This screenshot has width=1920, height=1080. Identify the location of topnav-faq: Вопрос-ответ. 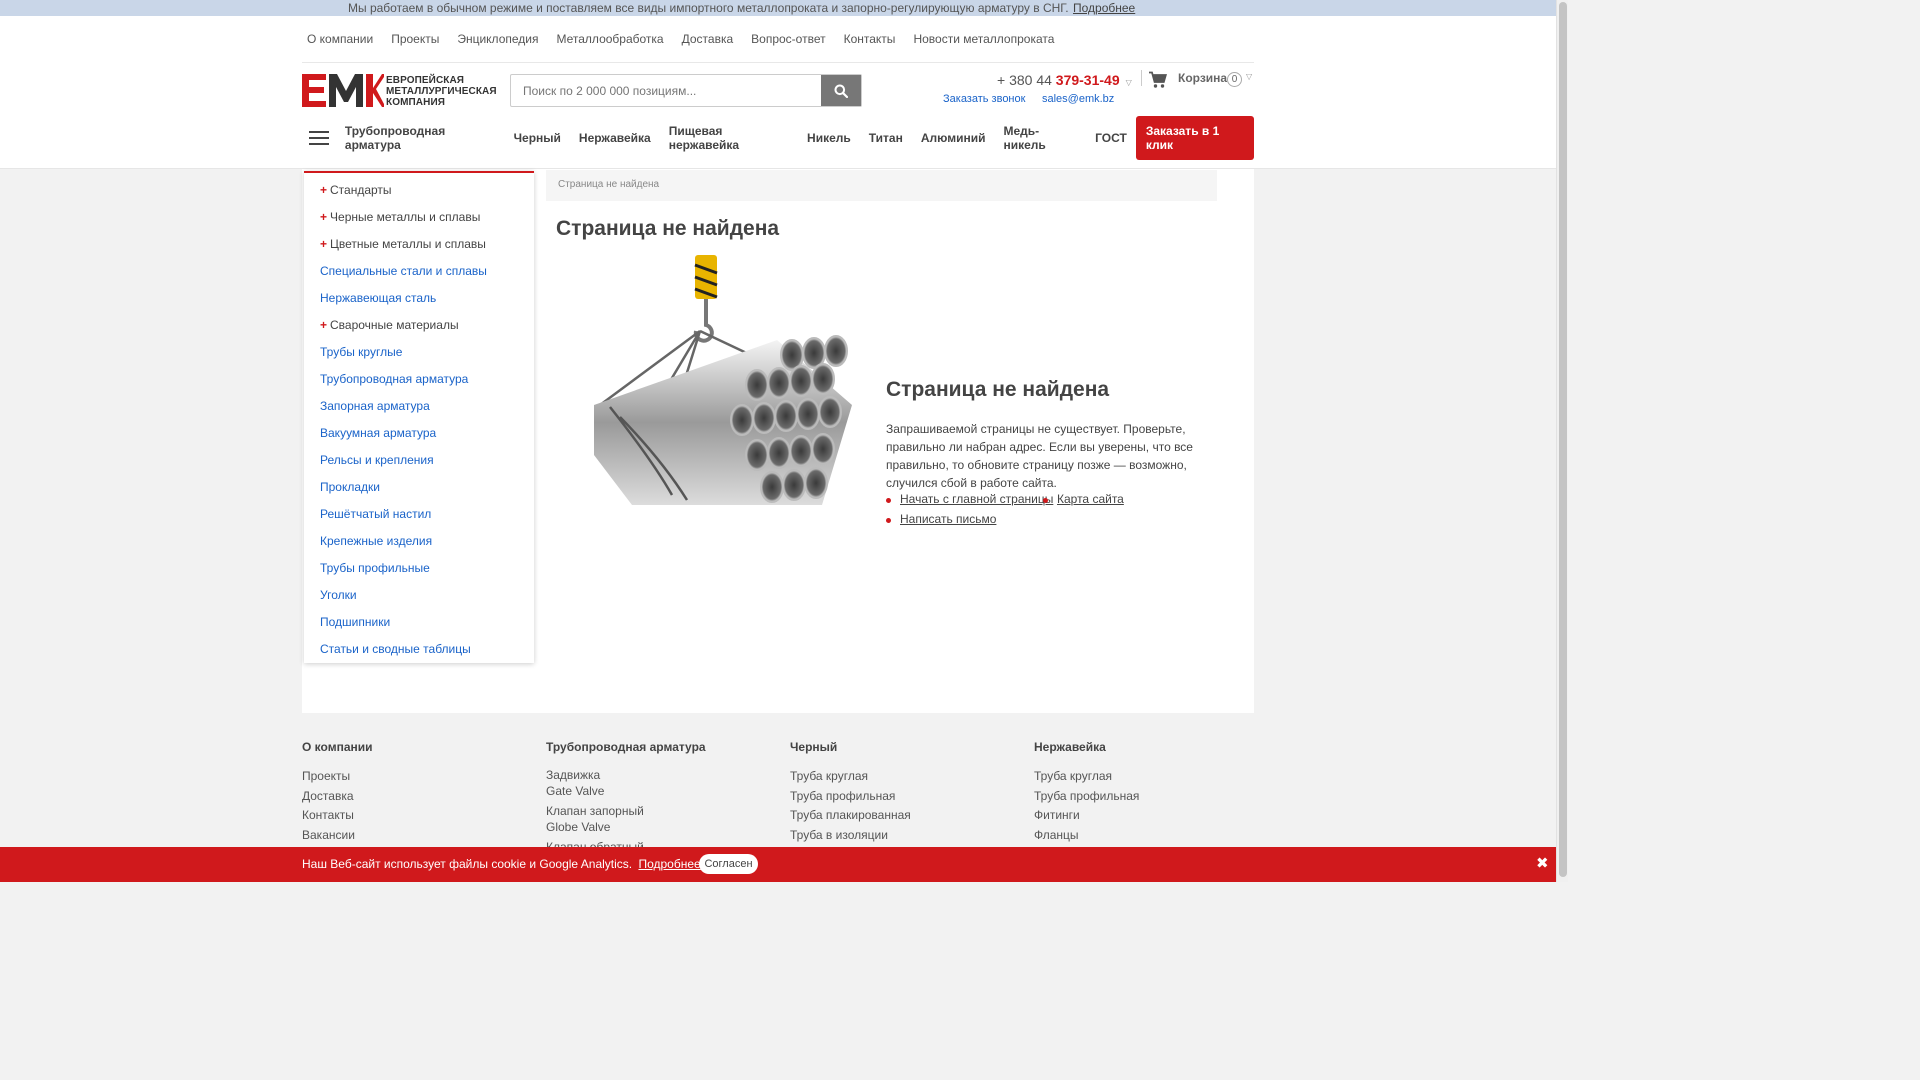
(788, 39).